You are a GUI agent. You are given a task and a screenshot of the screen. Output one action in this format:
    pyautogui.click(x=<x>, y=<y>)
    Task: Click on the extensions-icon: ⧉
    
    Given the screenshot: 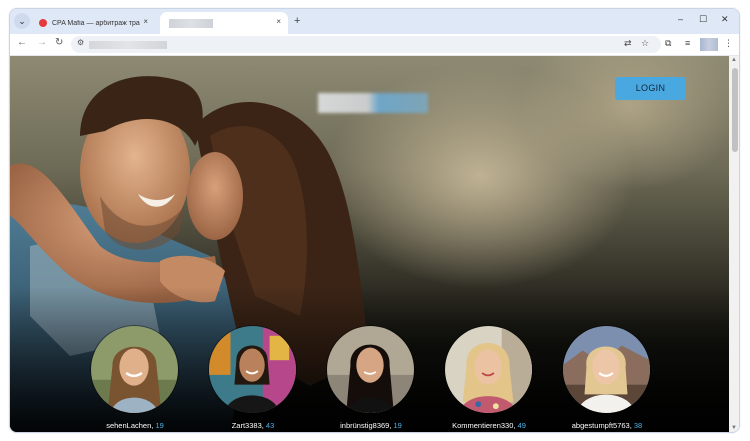 What is the action you would take?
    pyautogui.click(x=668, y=43)
    